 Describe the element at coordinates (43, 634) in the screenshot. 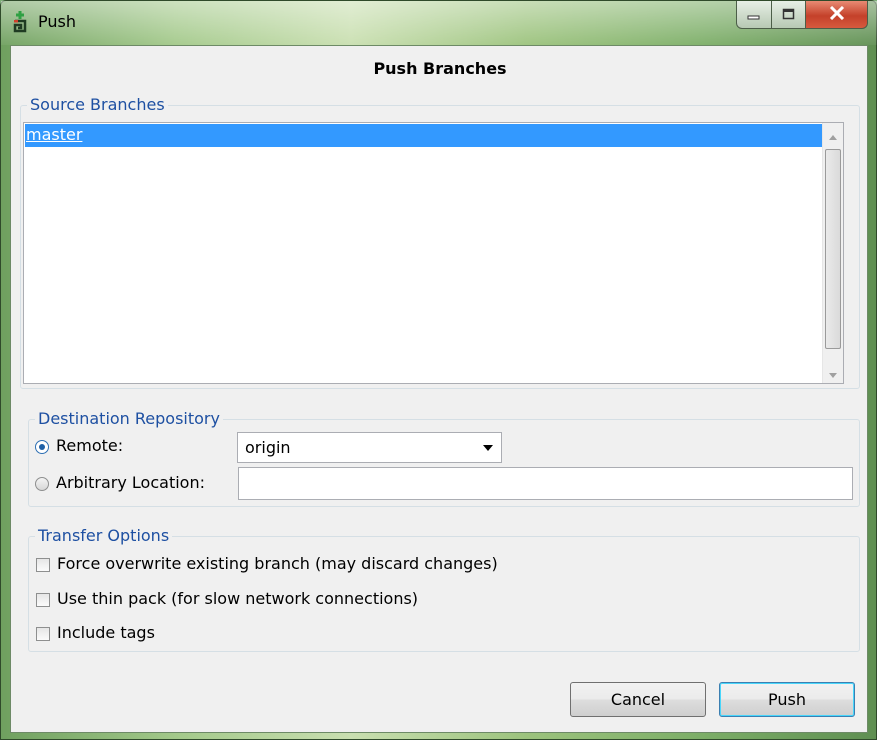

I see `include-tags-checkbox` at that location.